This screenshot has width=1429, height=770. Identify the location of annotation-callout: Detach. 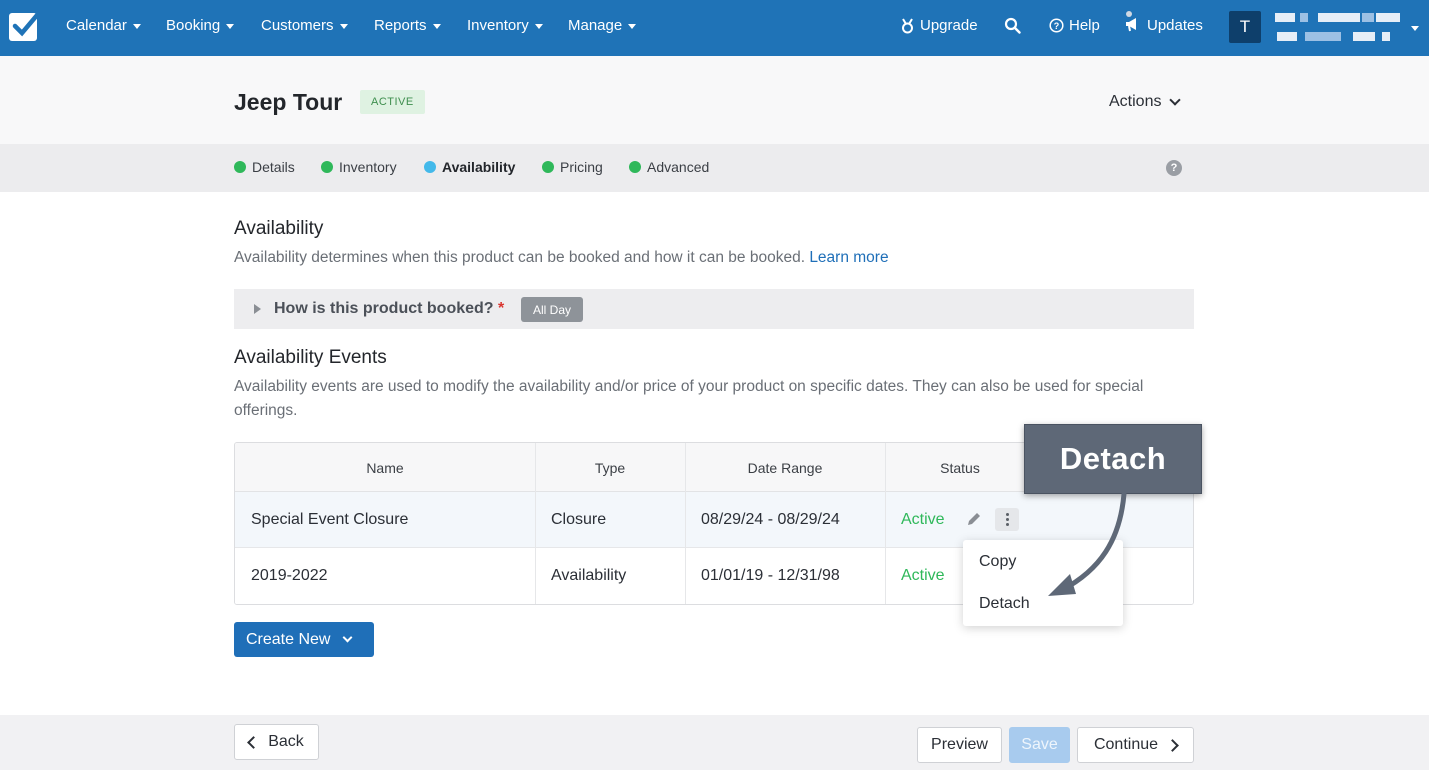
(1113, 459).